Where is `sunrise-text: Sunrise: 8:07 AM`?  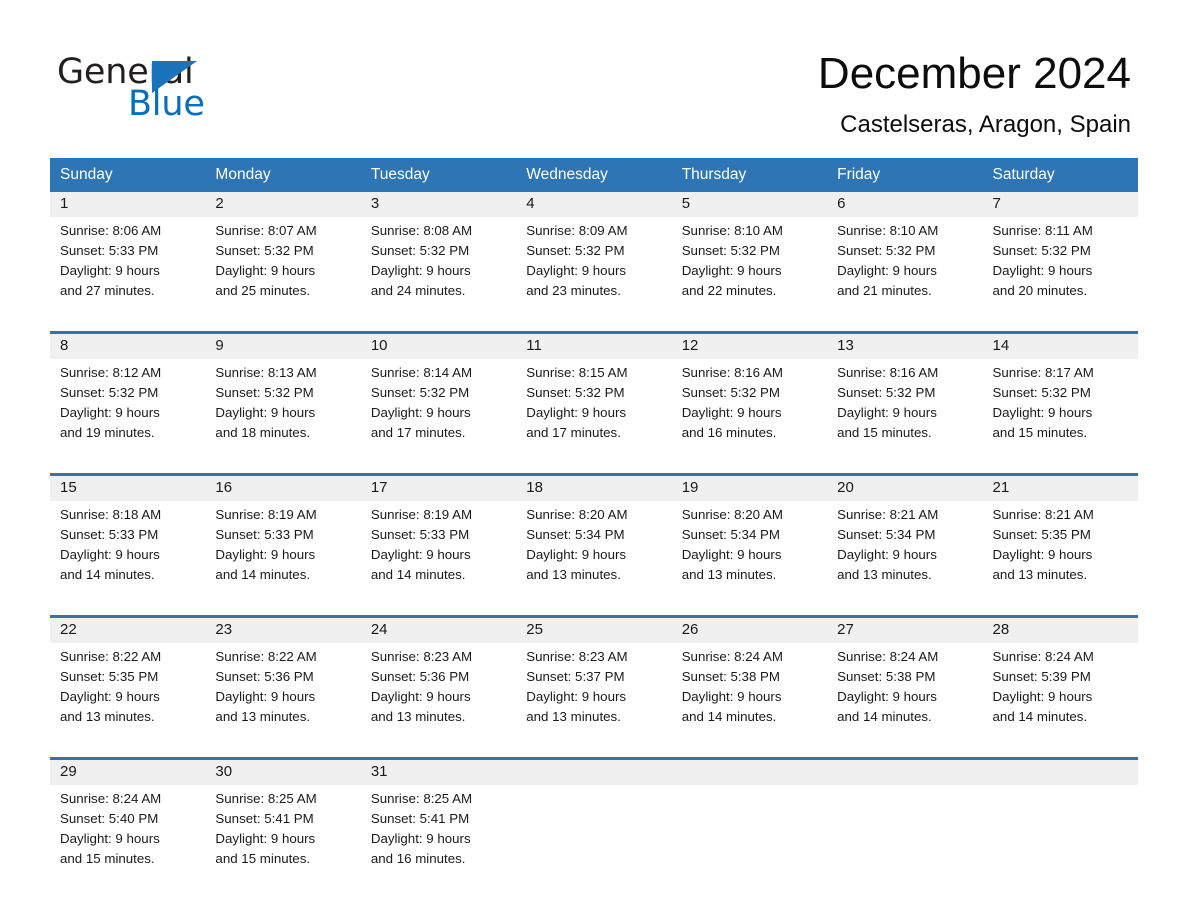 sunrise-text: Sunrise: 8:07 AM is located at coordinates (266, 230).